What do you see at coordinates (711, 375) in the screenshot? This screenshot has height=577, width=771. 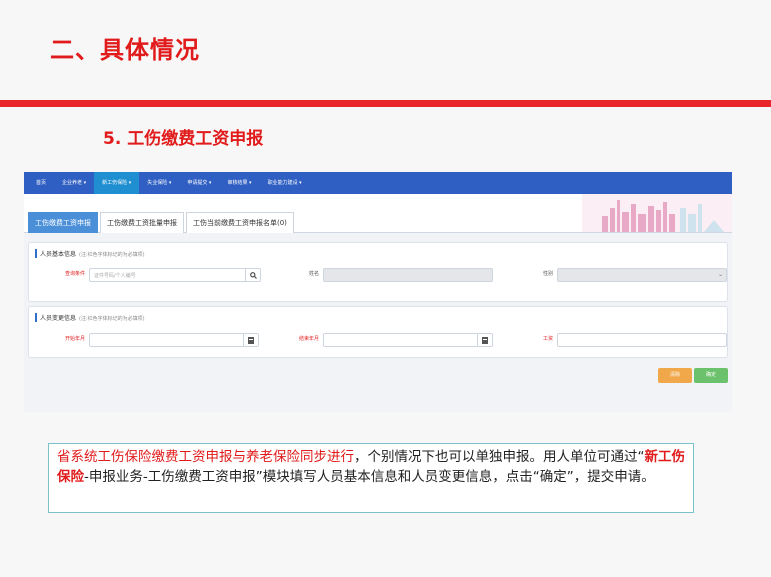 I see `confirm-button: 确定` at bounding box center [711, 375].